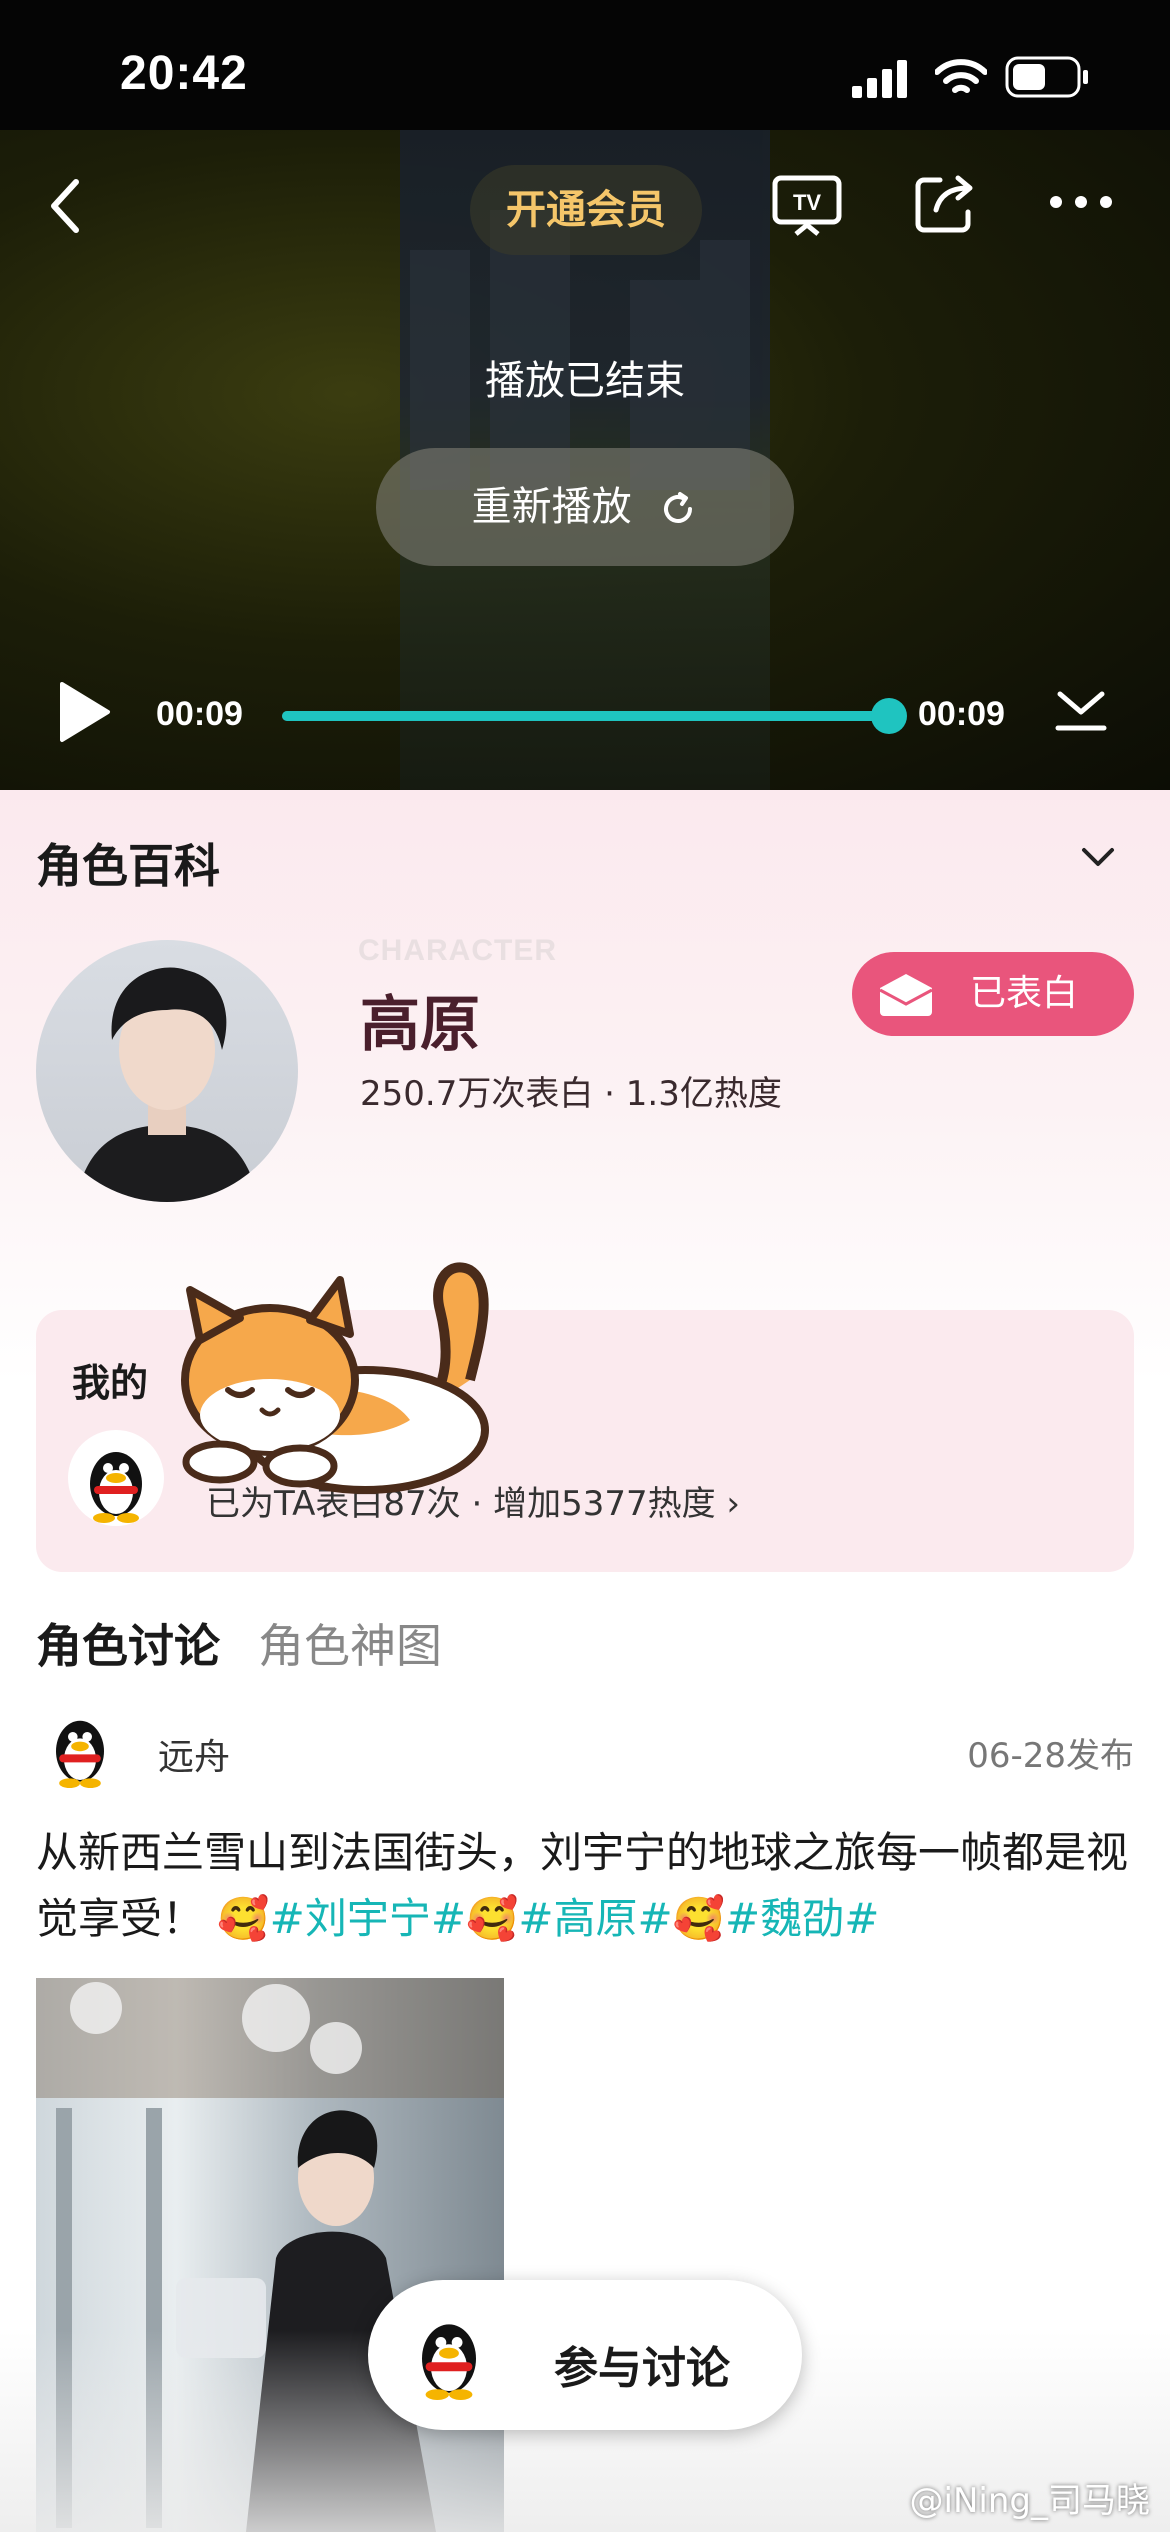 The width and height of the screenshot is (1170, 2532). I want to click on tab-discussion: 角色讨论, so click(128, 1643).